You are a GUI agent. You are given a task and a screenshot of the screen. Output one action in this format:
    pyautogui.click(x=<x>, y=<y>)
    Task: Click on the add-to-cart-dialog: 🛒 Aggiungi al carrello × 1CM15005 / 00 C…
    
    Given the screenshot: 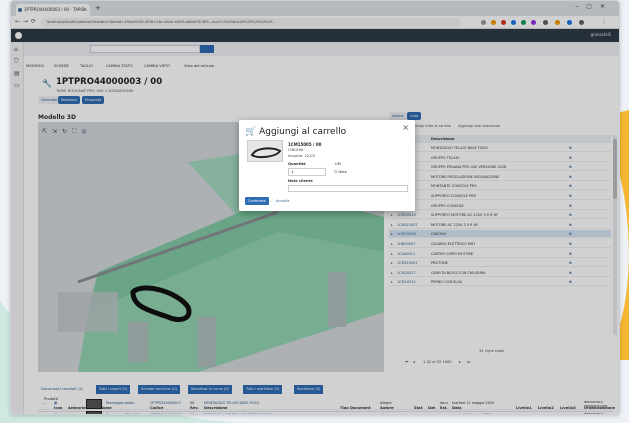 What is the action you would take?
    pyautogui.click(x=327, y=165)
    